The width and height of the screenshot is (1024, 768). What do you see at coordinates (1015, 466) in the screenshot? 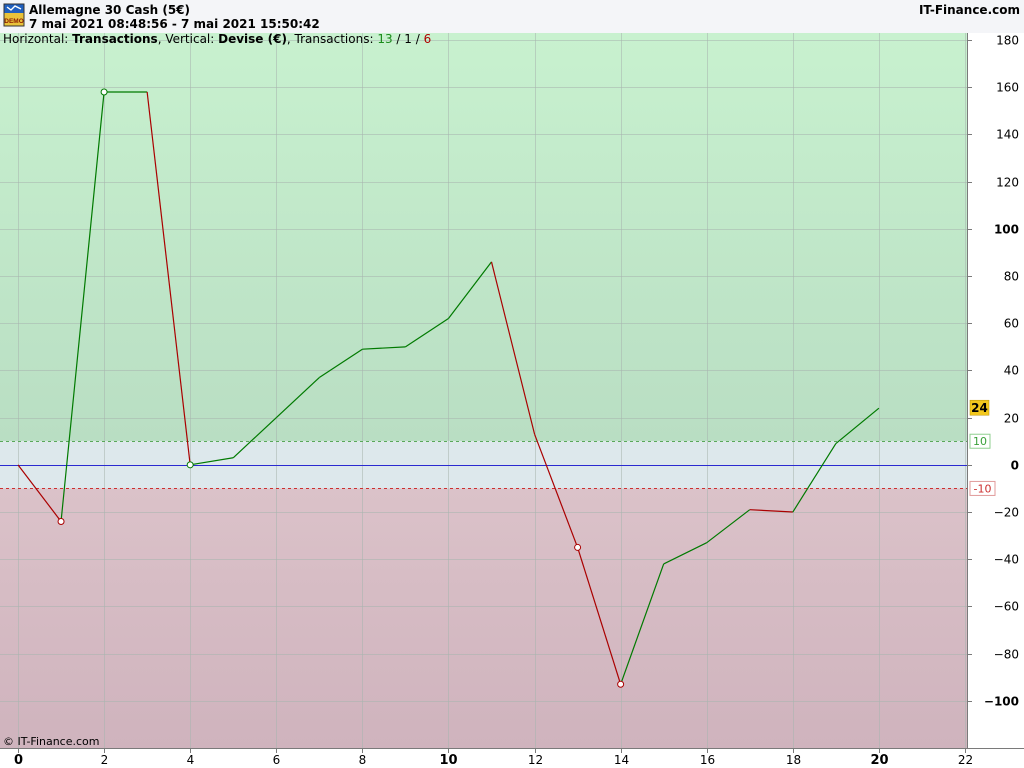
I see `y-tick-label: 0` at bounding box center [1015, 466].